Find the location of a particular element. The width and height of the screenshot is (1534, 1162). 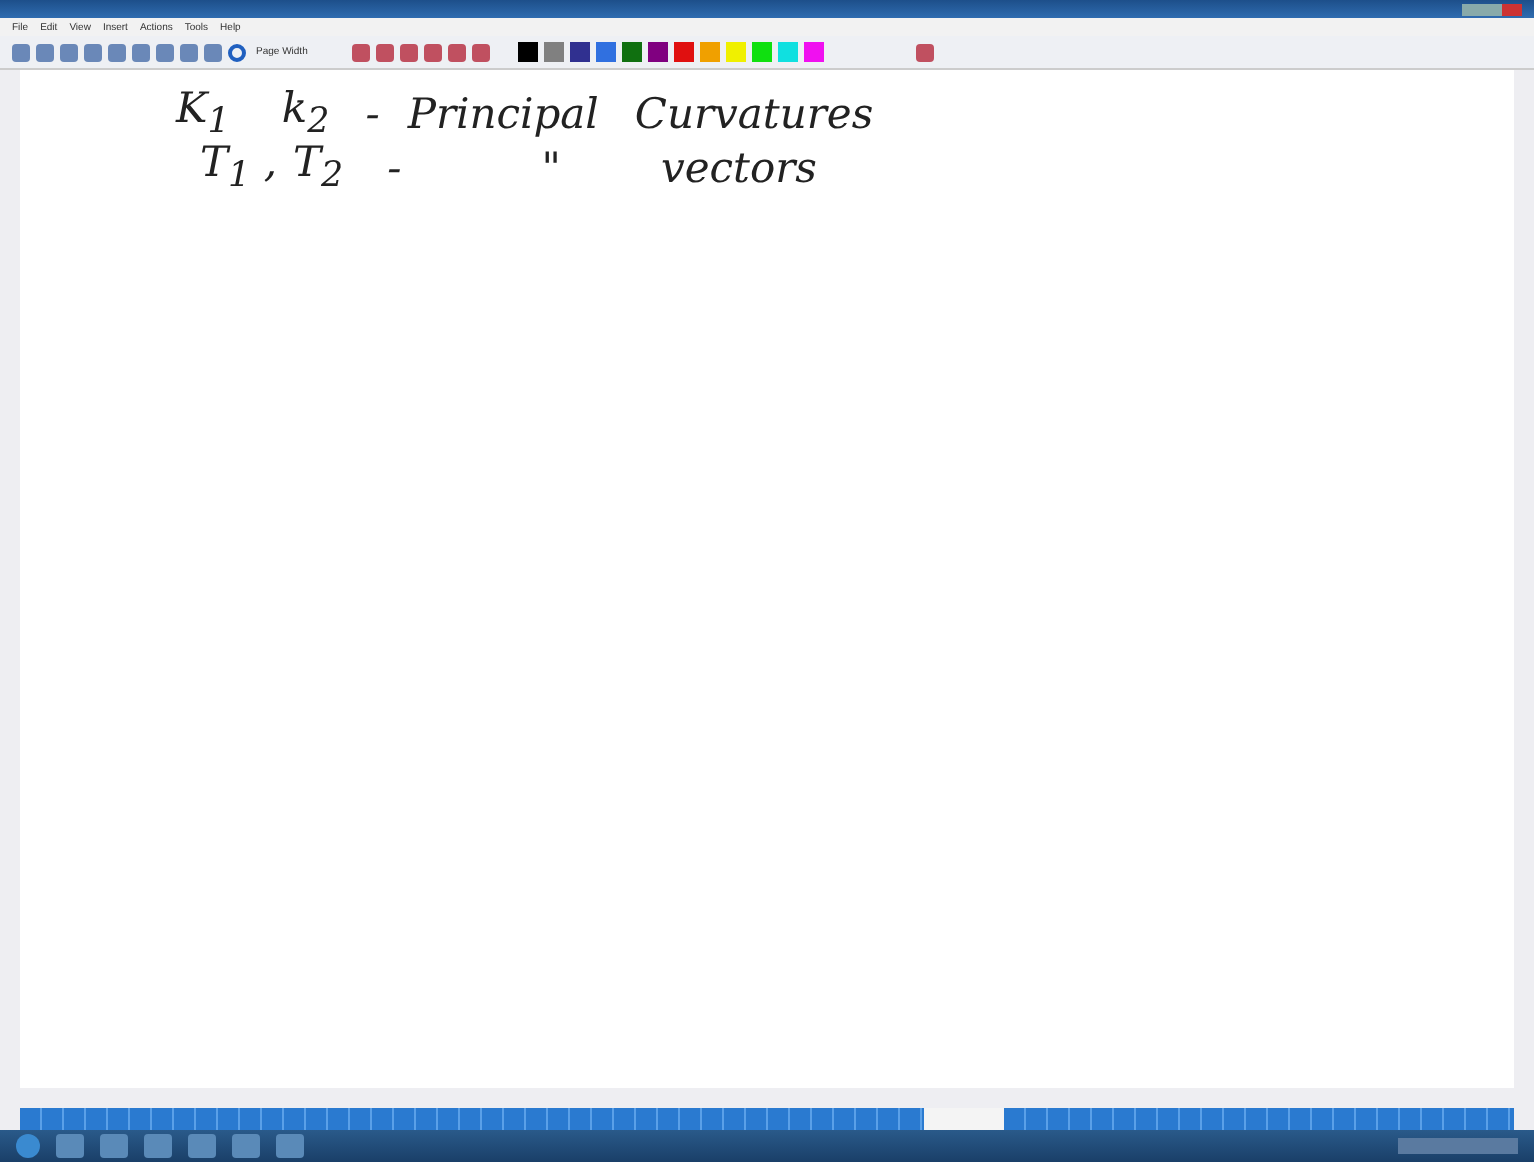

scroll-thumb is located at coordinates (964, 1119).